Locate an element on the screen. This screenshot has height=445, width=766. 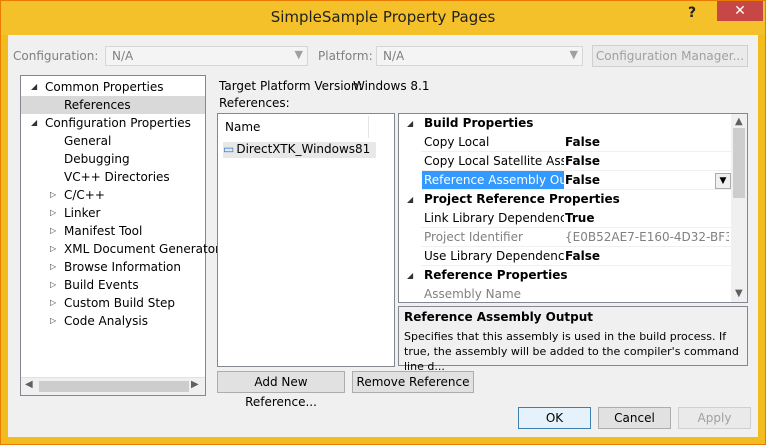
tree-item-label: Debugging is located at coordinates (97, 159).